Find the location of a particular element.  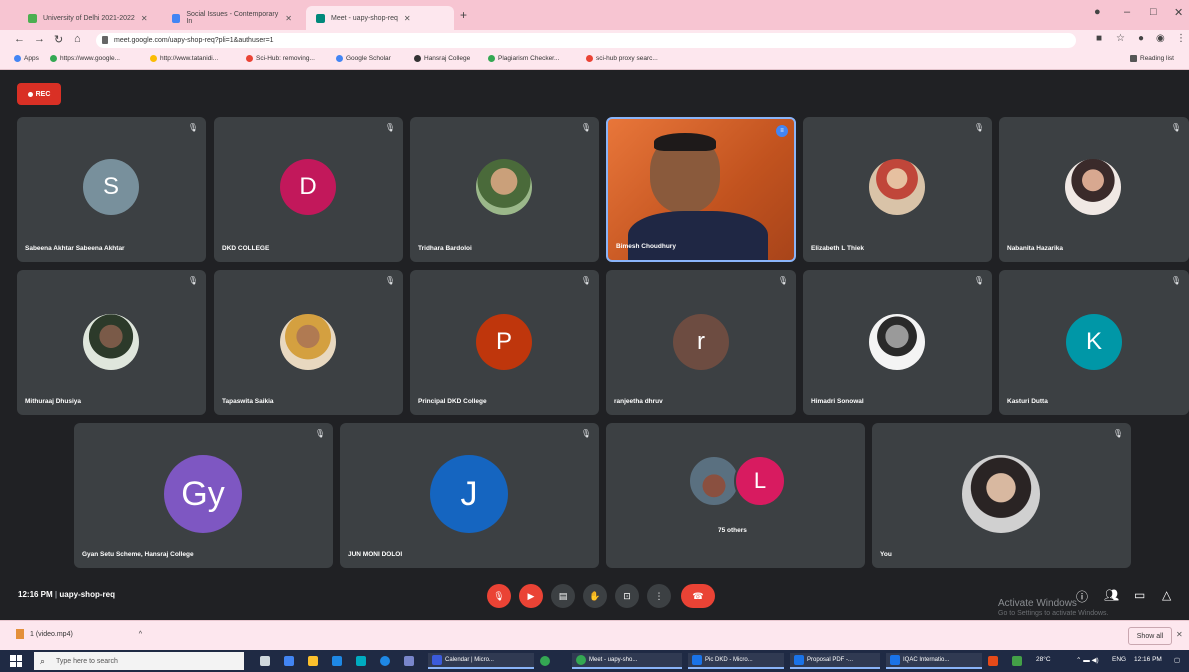

participant-tile: 🎙︎ Tapaswita Saikia is located at coordinates (308, 342).